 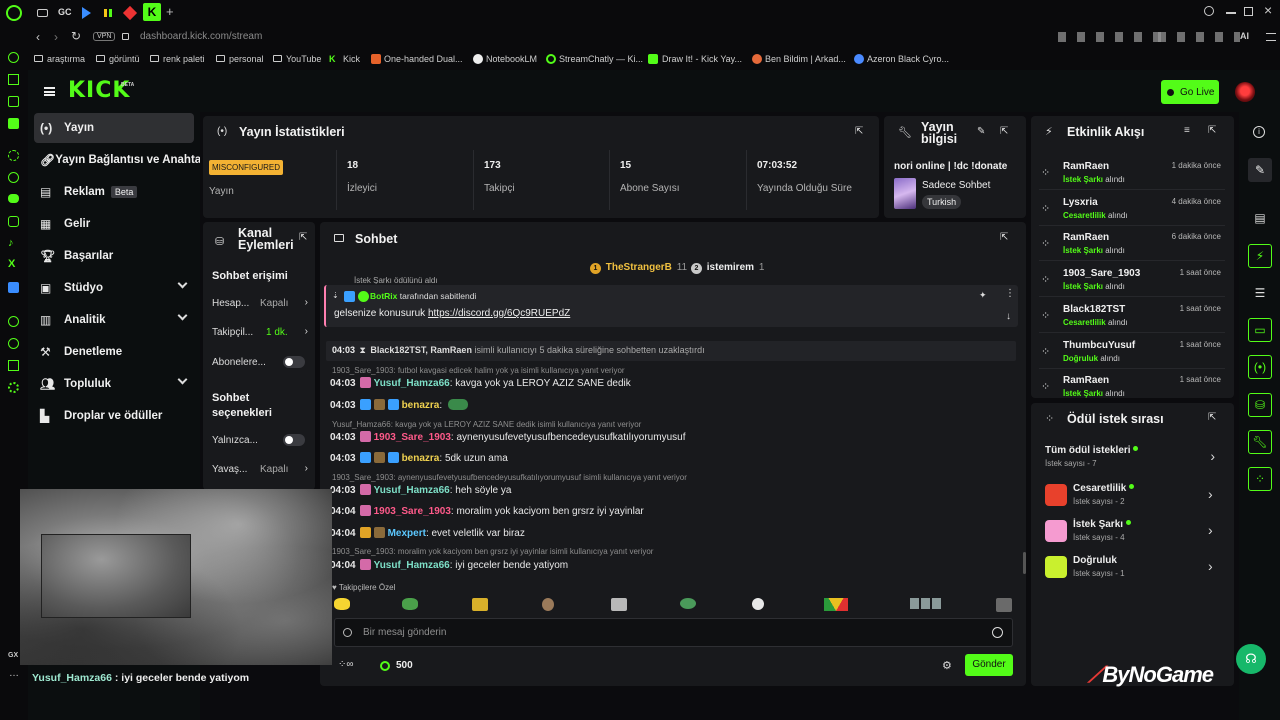 I want to click on chat-message: 04:04 Mexpert: evet veletlik var biraz, so click(x=427, y=533).